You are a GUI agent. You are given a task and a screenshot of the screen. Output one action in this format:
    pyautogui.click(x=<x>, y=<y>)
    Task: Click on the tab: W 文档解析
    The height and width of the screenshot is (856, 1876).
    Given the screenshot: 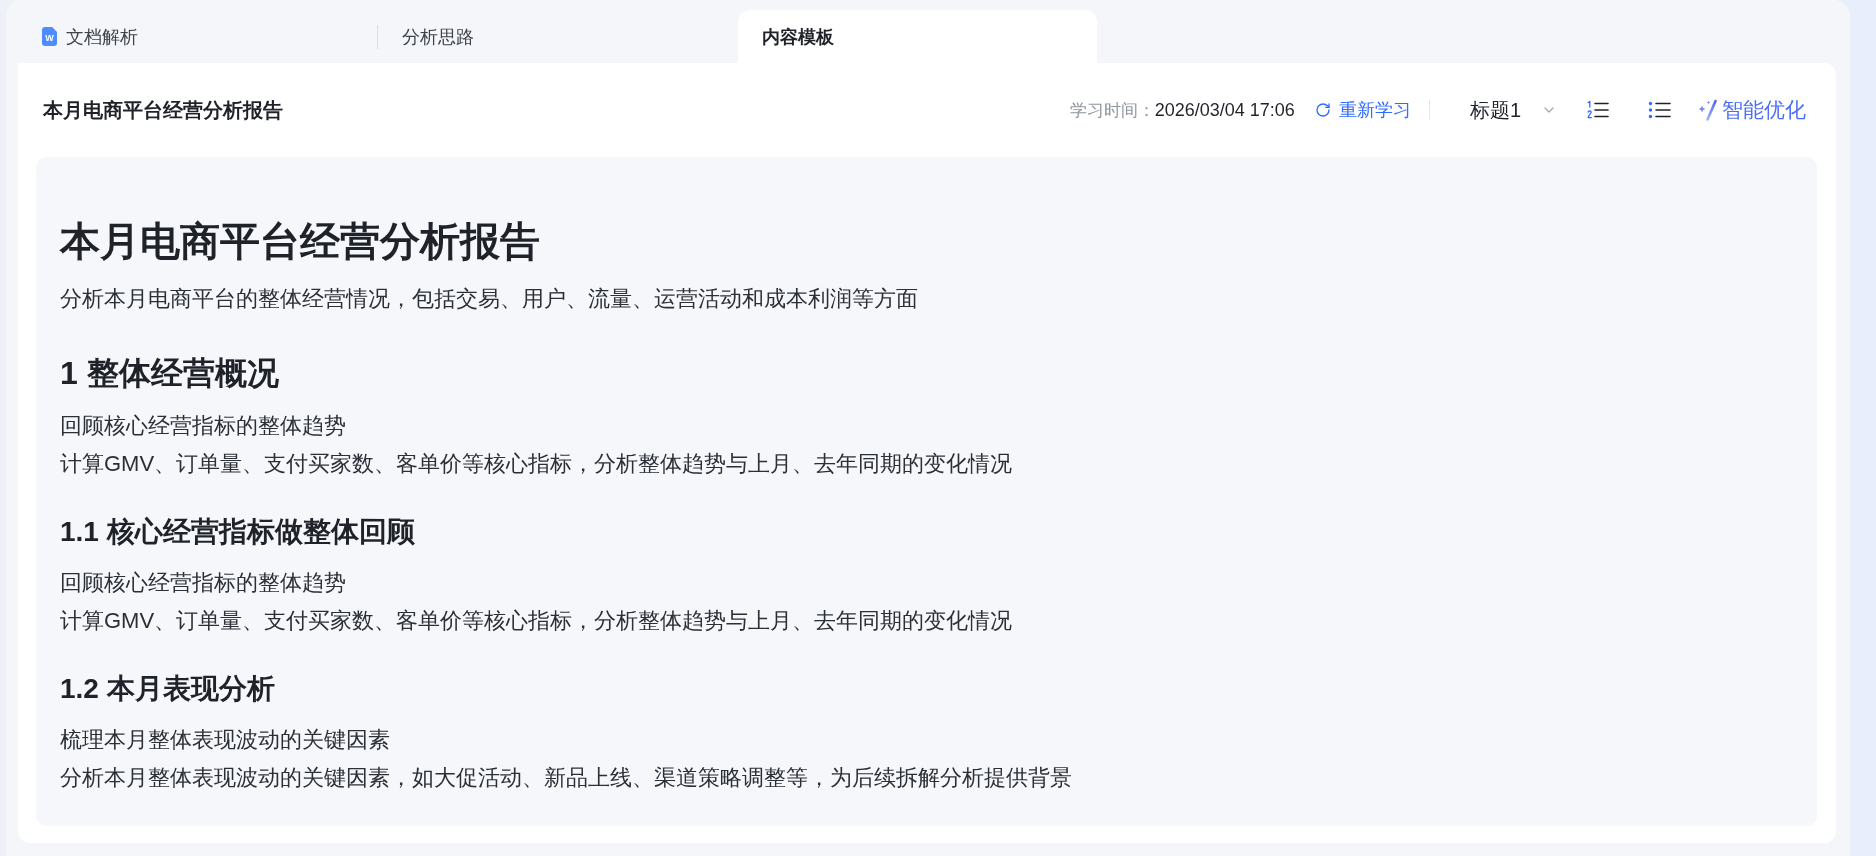 What is the action you would take?
    pyautogui.click(x=197, y=36)
    